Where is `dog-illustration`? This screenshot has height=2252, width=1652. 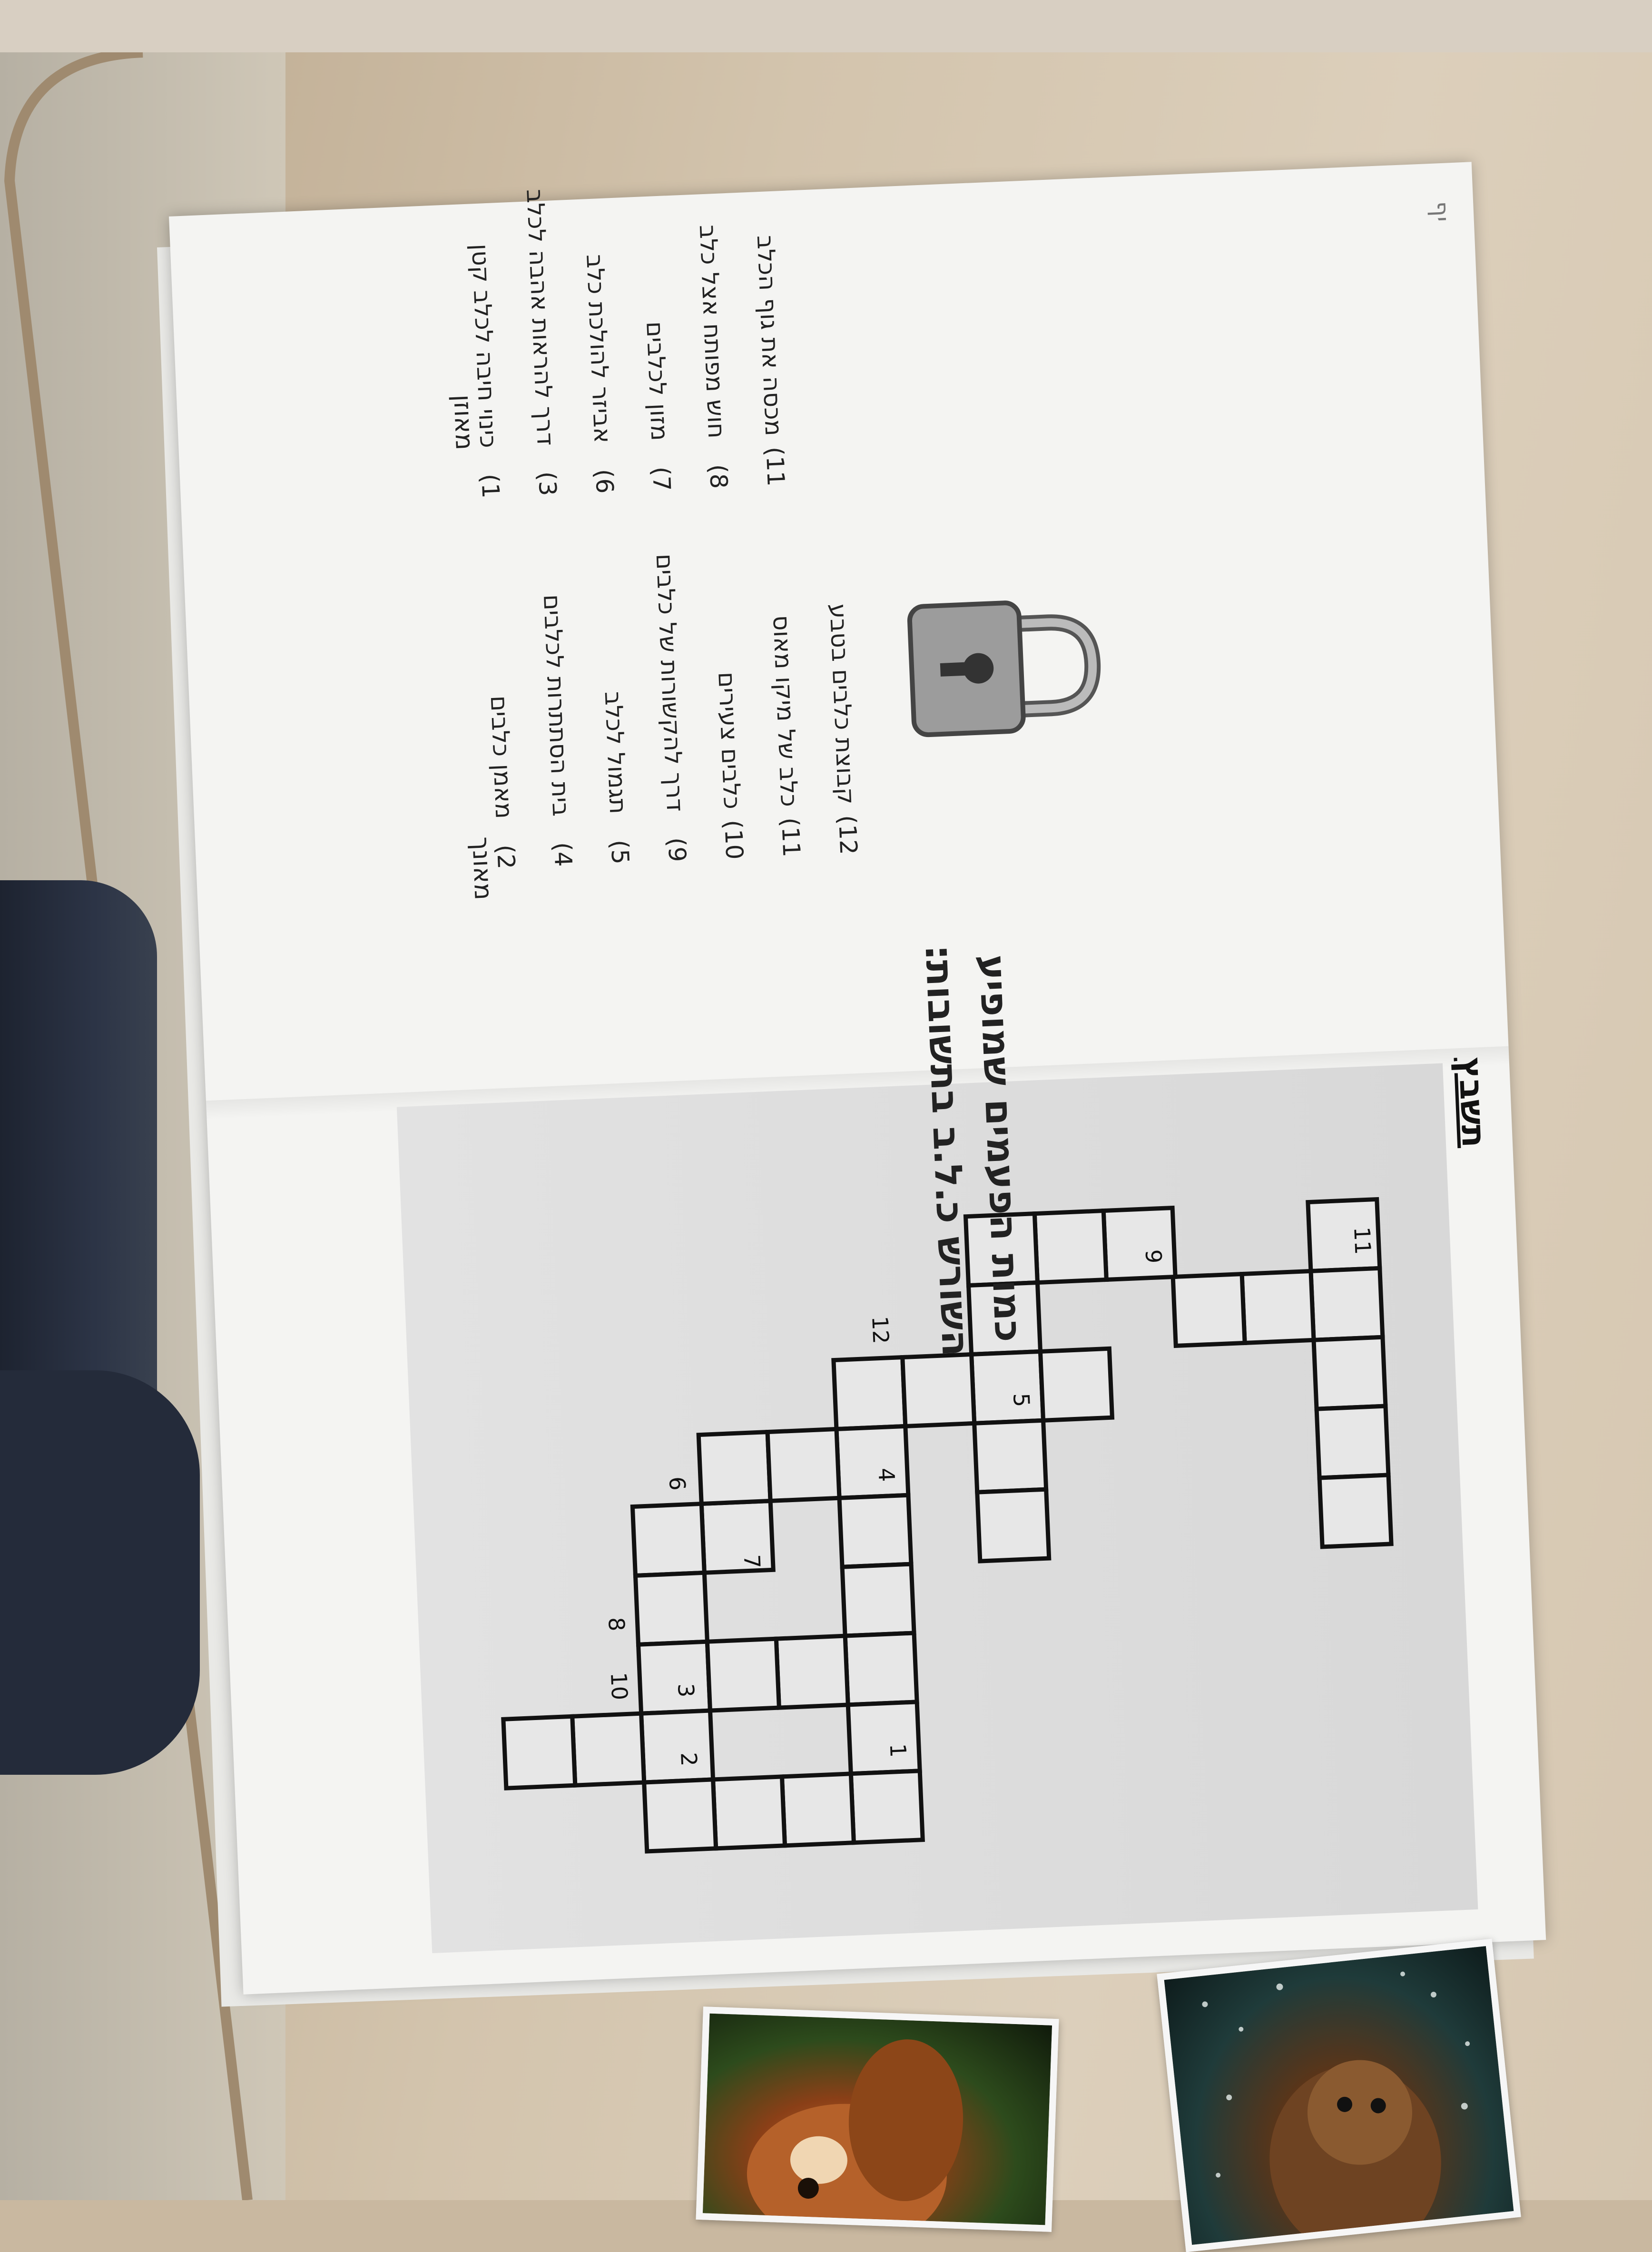 dog-illustration is located at coordinates (856, 2135).